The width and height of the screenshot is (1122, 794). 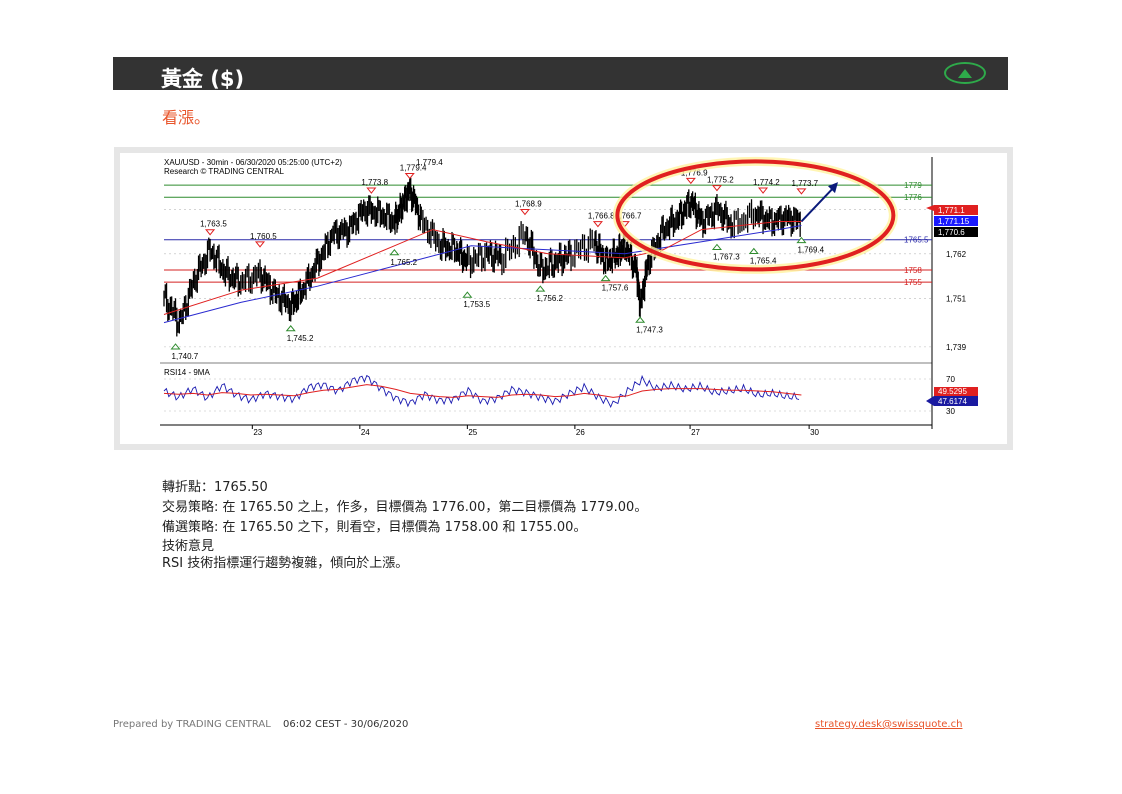 I want to click on price-pointer, so click(x=930, y=208).